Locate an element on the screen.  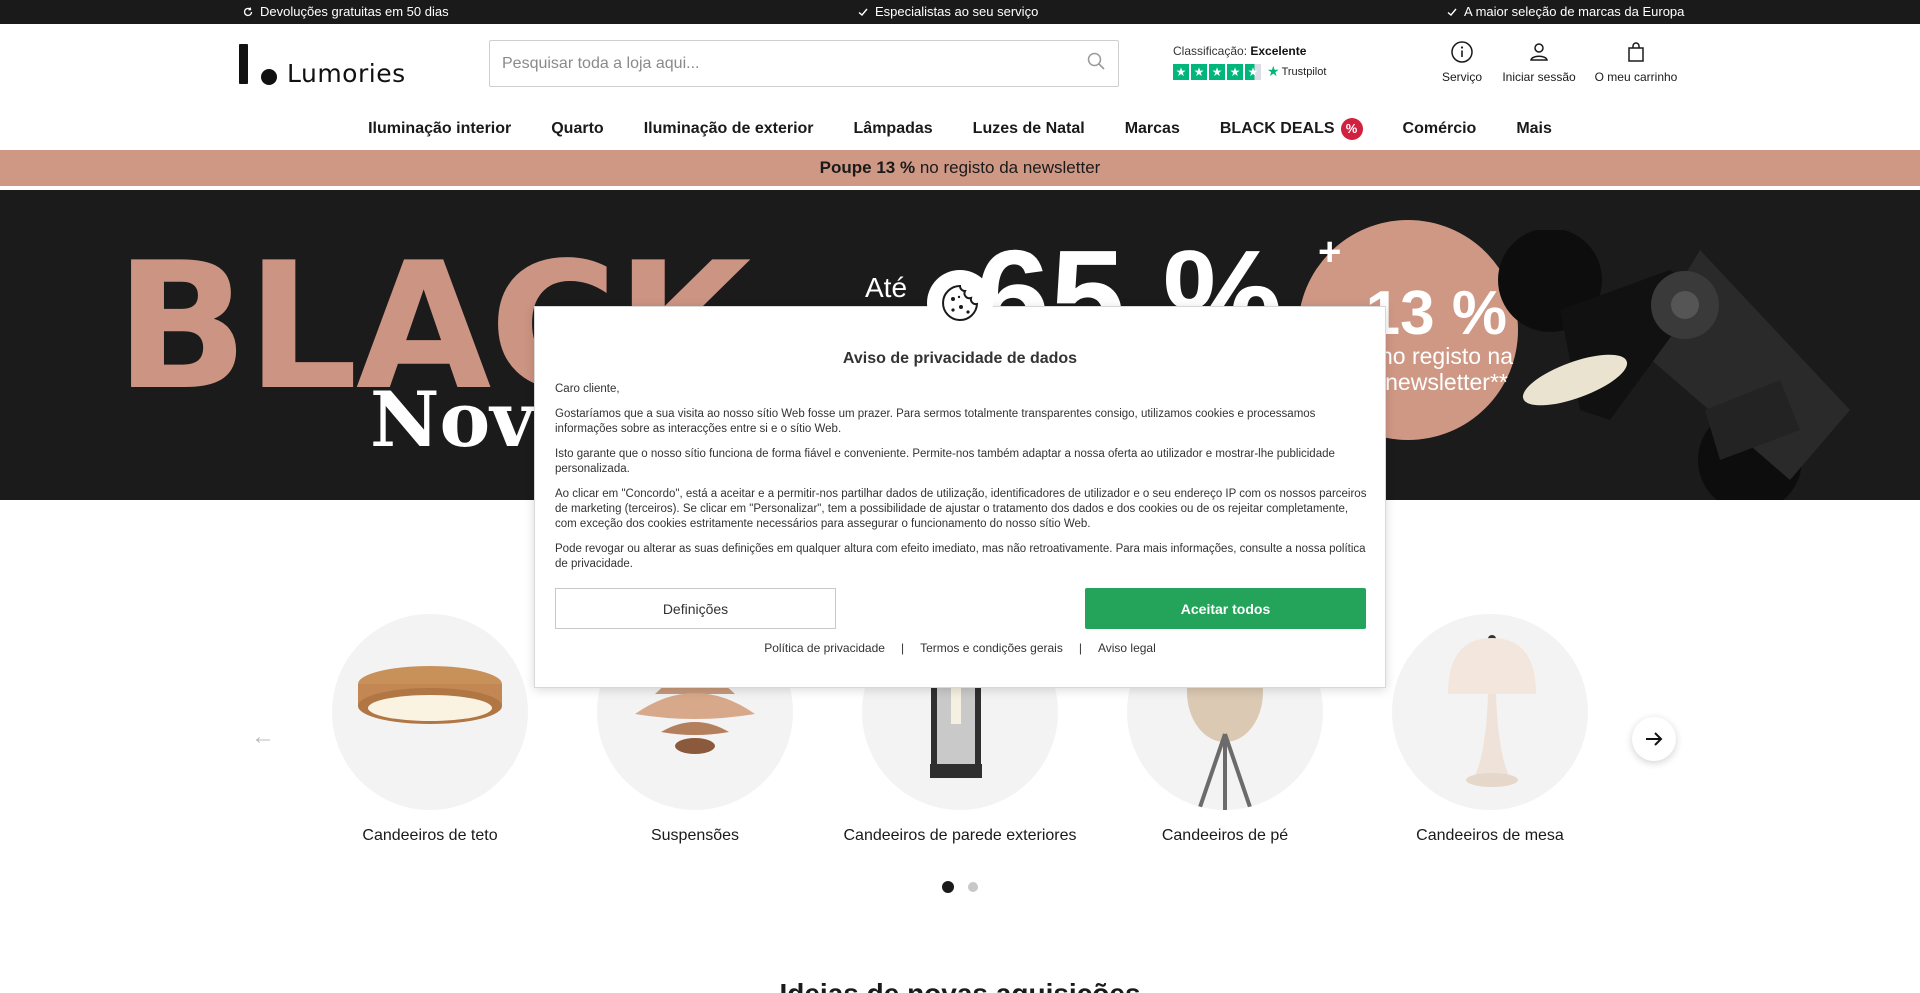
login-label: Iniciar sessão is located at coordinates (1539, 77).